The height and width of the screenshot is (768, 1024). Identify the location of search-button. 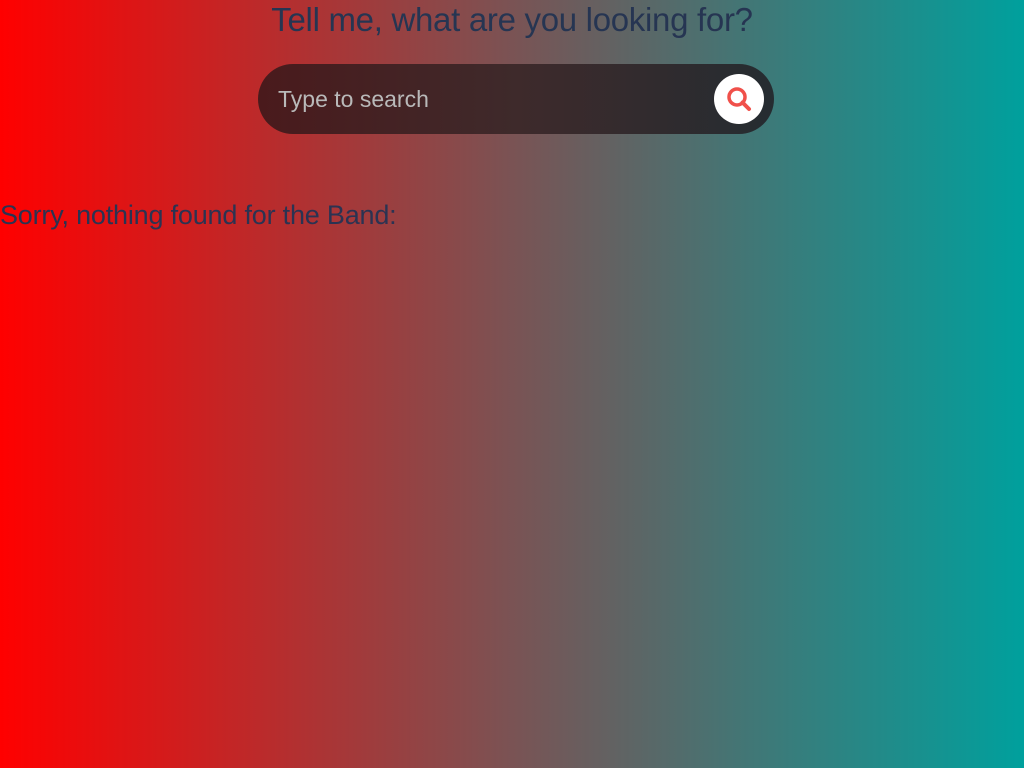
(739, 99).